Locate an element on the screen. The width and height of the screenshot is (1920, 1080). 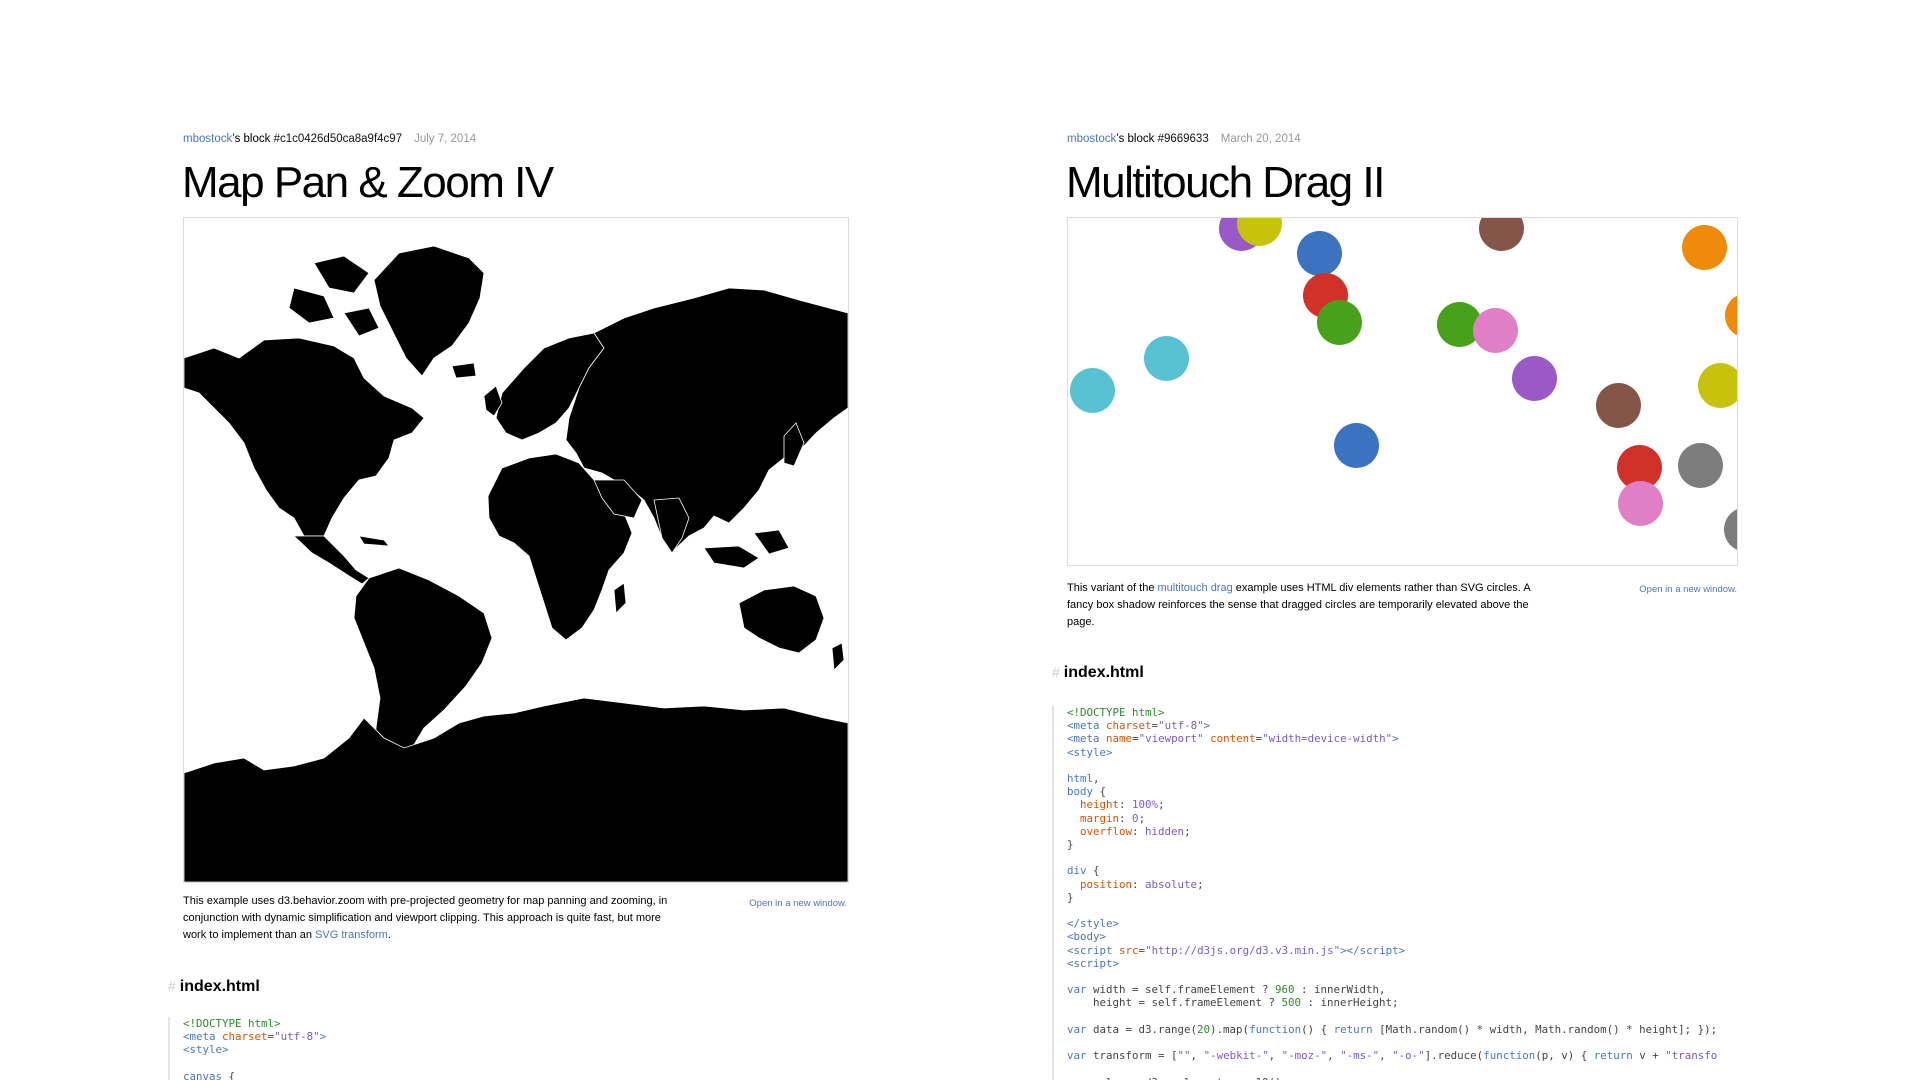
svg-transform-link: SVG transform is located at coordinates (351, 935).